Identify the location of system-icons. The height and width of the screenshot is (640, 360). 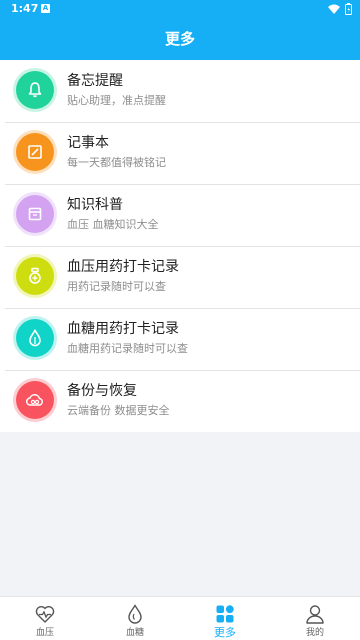
(340, 9).